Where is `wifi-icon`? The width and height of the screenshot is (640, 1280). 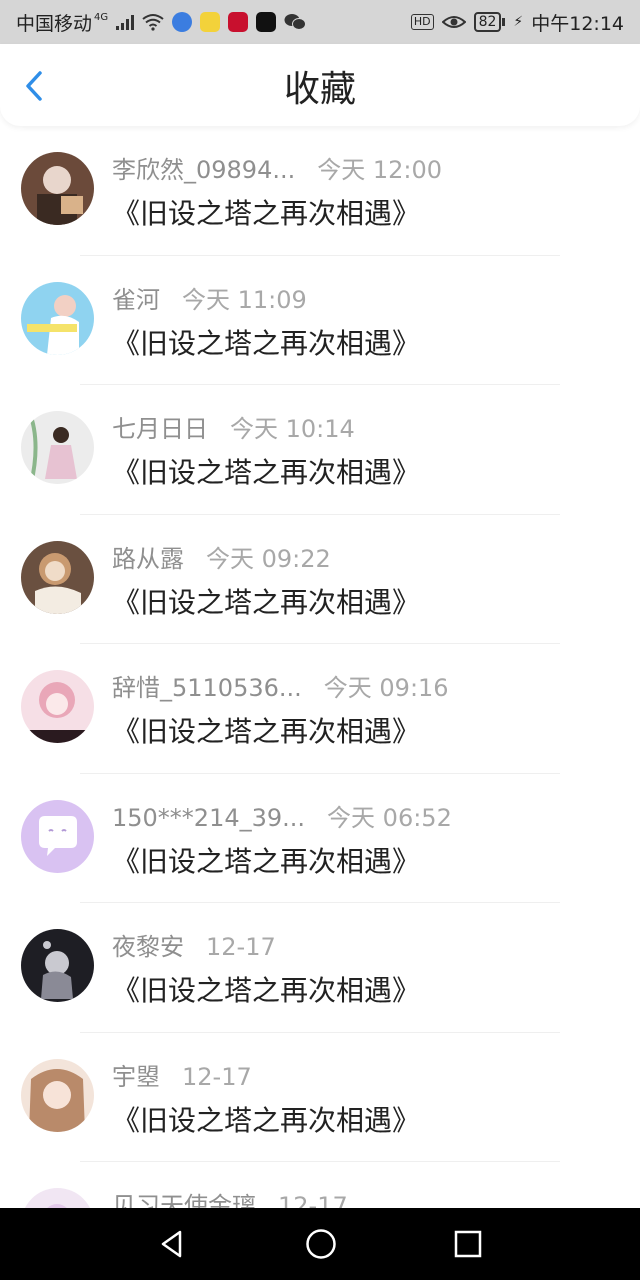 wifi-icon is located at coordinates (153, 22).